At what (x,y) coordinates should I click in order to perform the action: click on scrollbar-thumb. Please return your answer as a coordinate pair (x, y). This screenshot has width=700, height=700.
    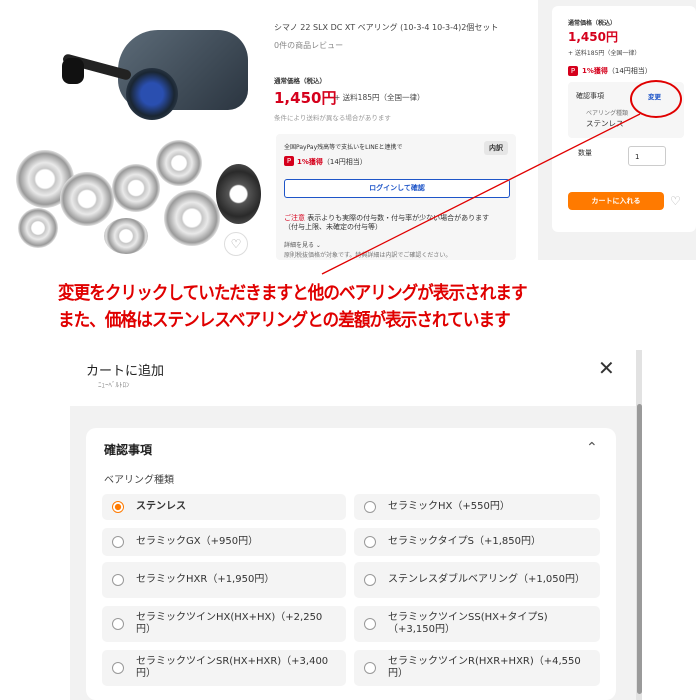
    Looking at the image, I should click on (639, 549).